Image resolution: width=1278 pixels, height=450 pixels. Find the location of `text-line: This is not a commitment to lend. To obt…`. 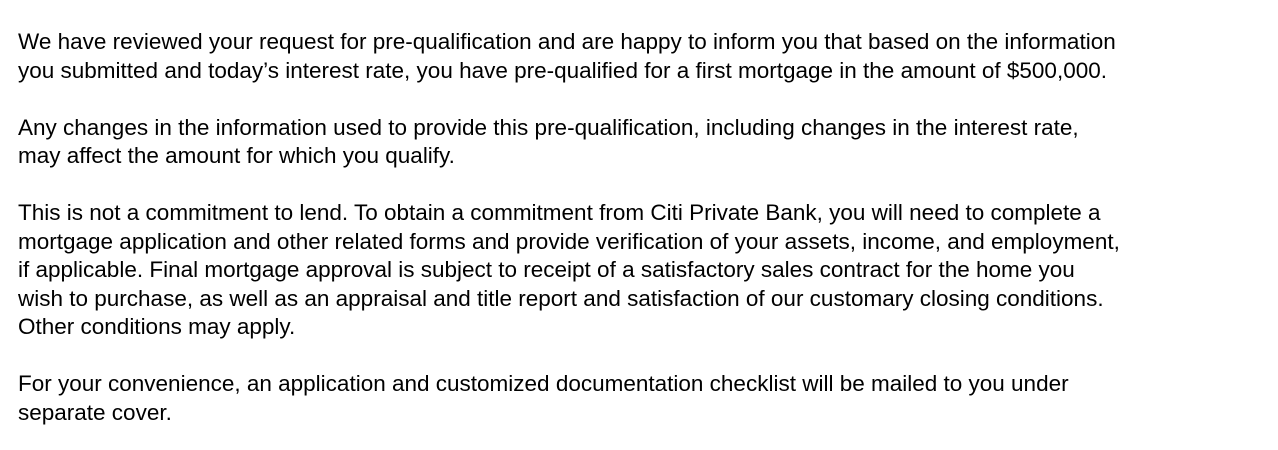

text-line: This is not a commitment to lend. To obt… is located at coordinates (559, 212).